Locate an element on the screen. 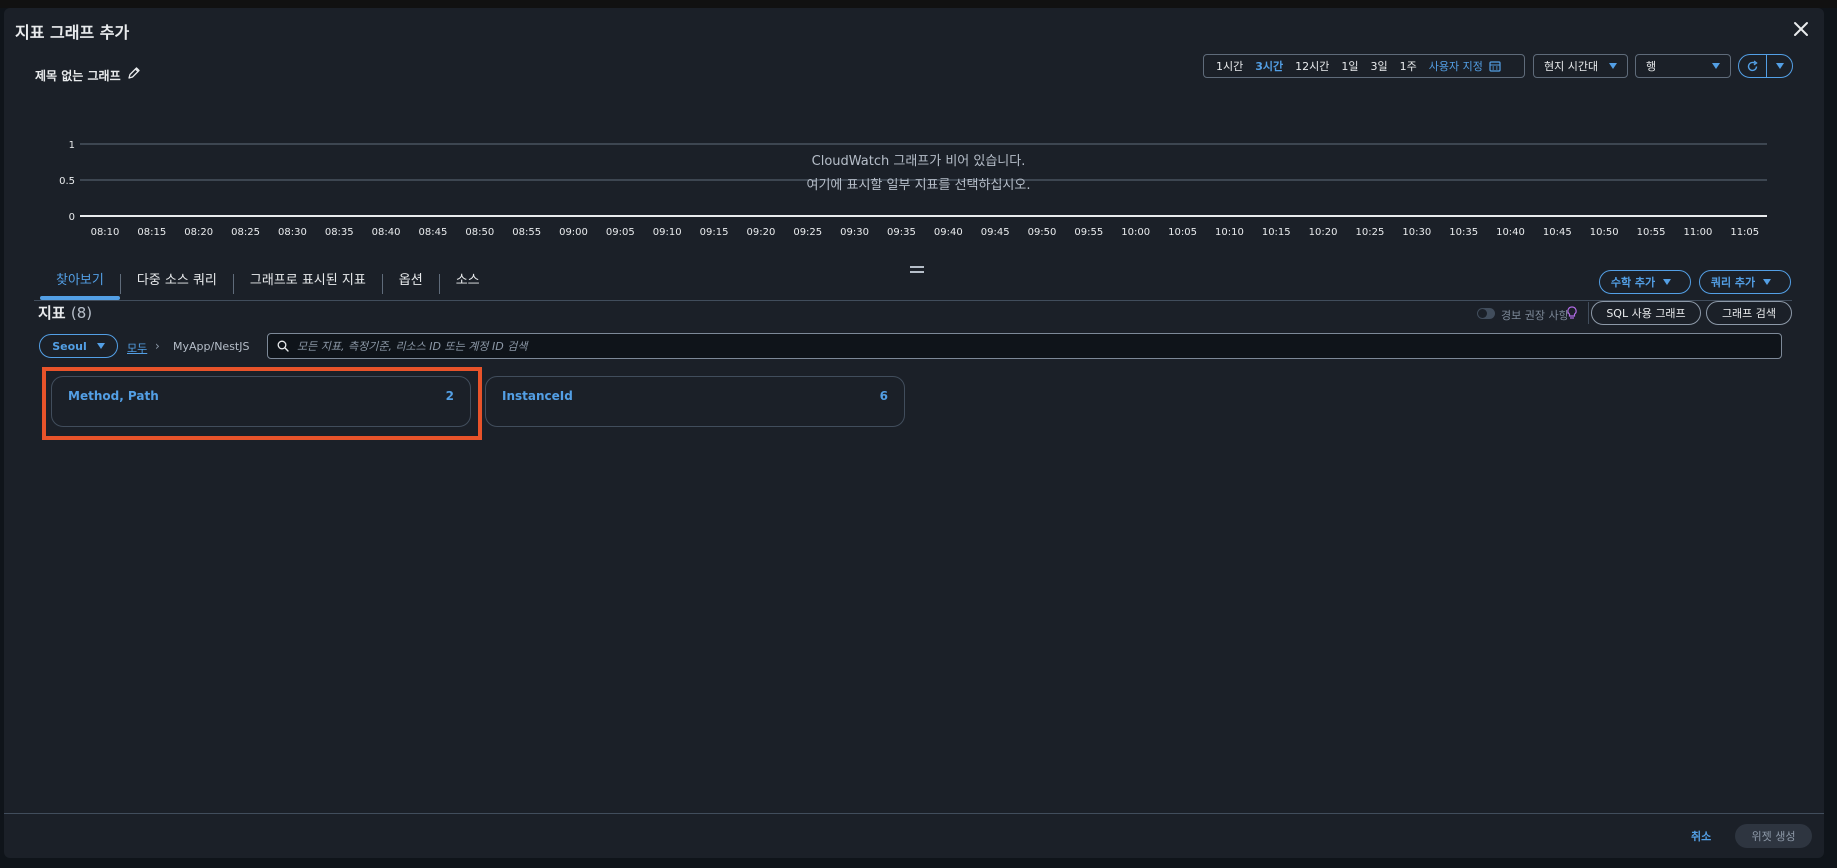  graph-search-button: 그래프 검색 is located at coordinates (1749, 313).